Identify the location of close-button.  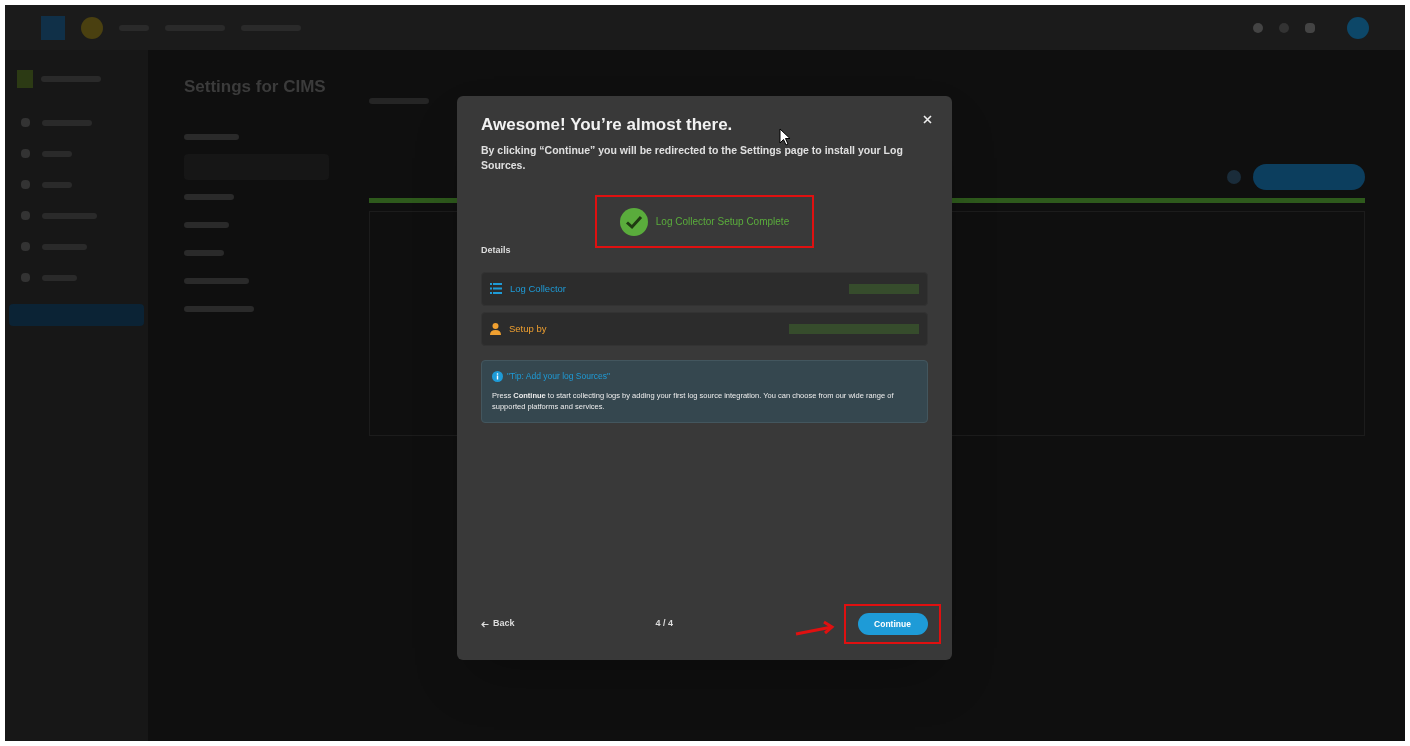
(927, 119).